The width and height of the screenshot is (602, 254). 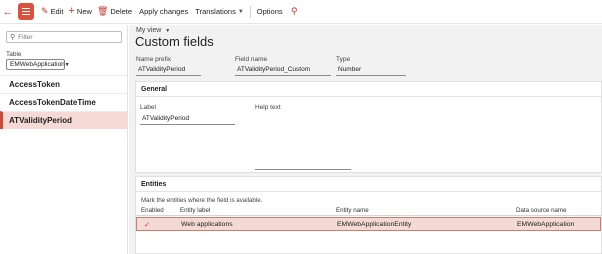 I want to click on entity-name-cell: EMWebApplicationEntity, so click(x=374, y=224).